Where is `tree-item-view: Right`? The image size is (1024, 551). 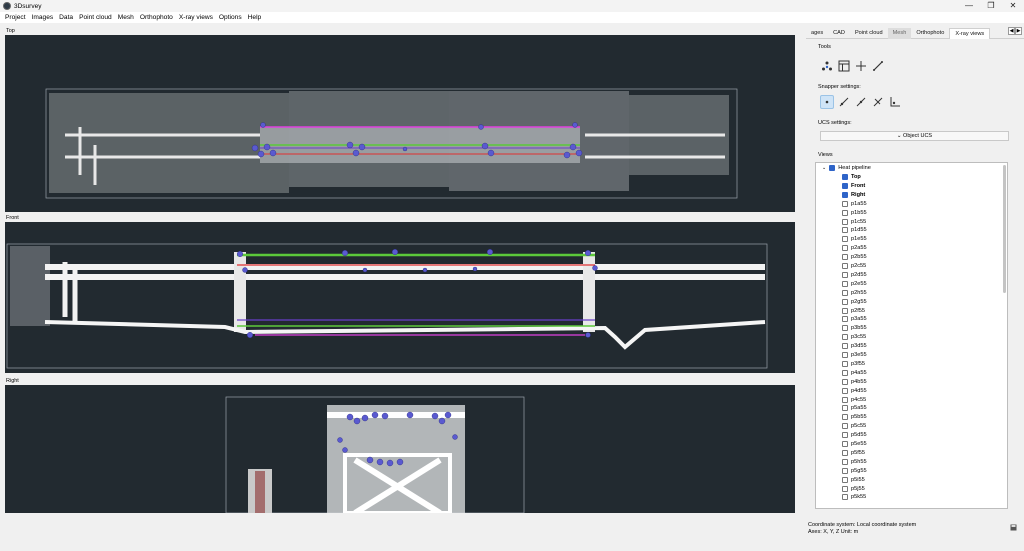 tree-item-view: Right is located at coordinates (853, 194).